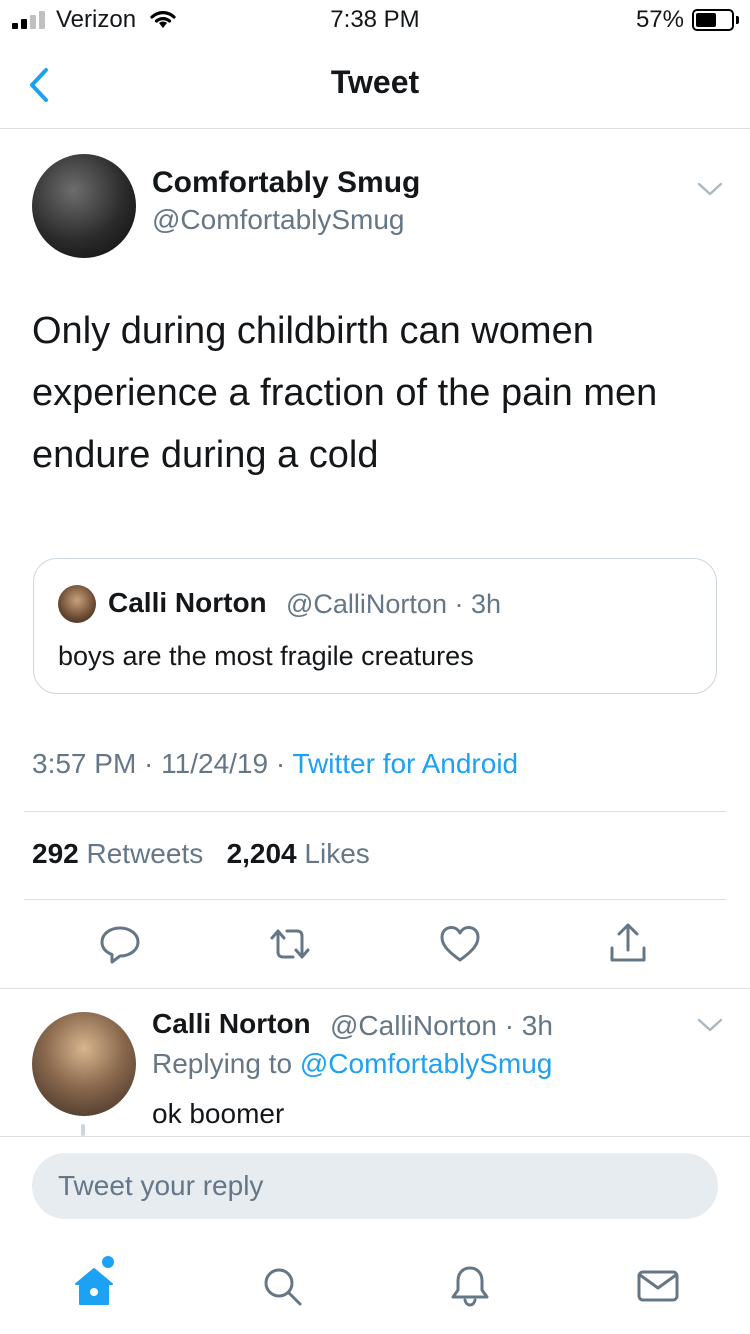  I want to click on author-name: Comfortably Smug, so click(286, 183).